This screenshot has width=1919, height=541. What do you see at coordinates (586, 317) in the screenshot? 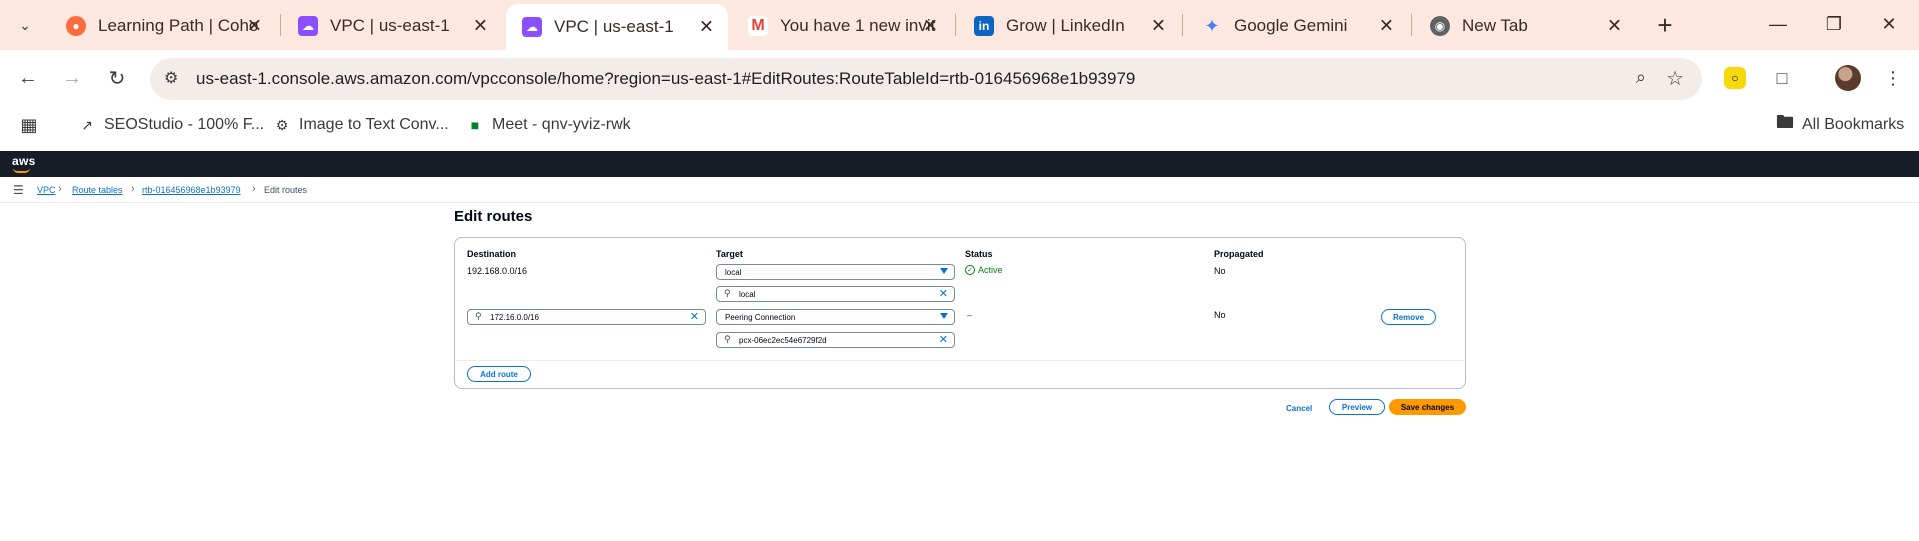
I see `route-2-destination-input: ⚲ 172.16.0.0/16 ✕` at bounding box center [586, 317].